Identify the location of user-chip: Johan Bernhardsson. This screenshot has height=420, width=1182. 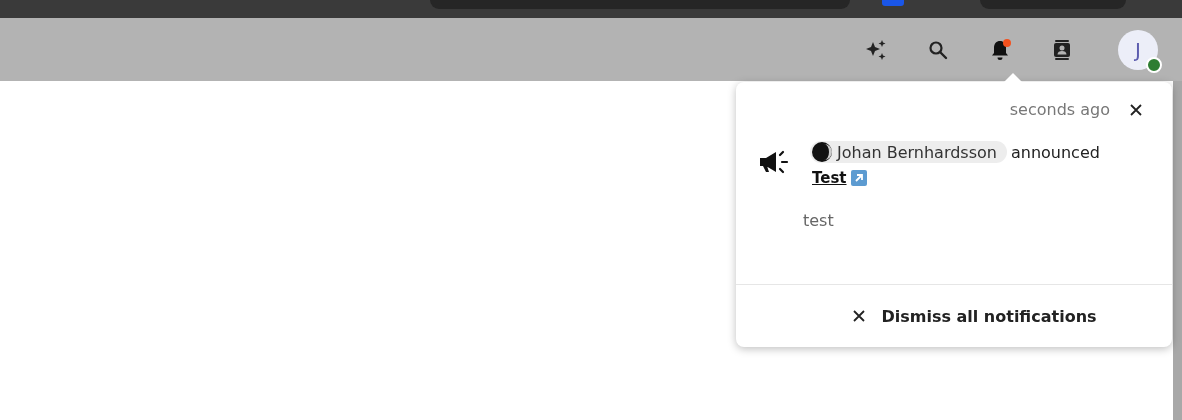
(908, 152).